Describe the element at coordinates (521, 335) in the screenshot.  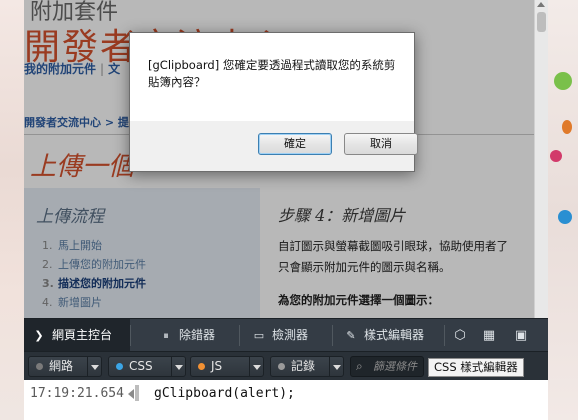
I see `scratchpad-icon: ▣` at that location.